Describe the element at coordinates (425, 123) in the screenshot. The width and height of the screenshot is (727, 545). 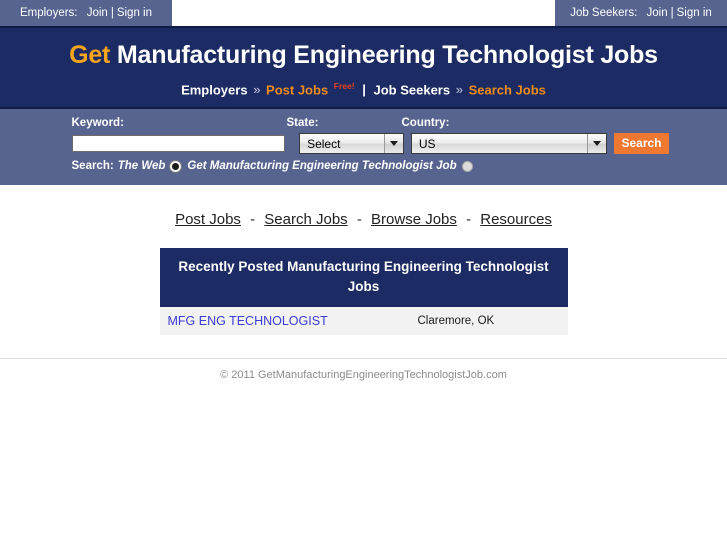
I see `country-label: Country:` at that location.